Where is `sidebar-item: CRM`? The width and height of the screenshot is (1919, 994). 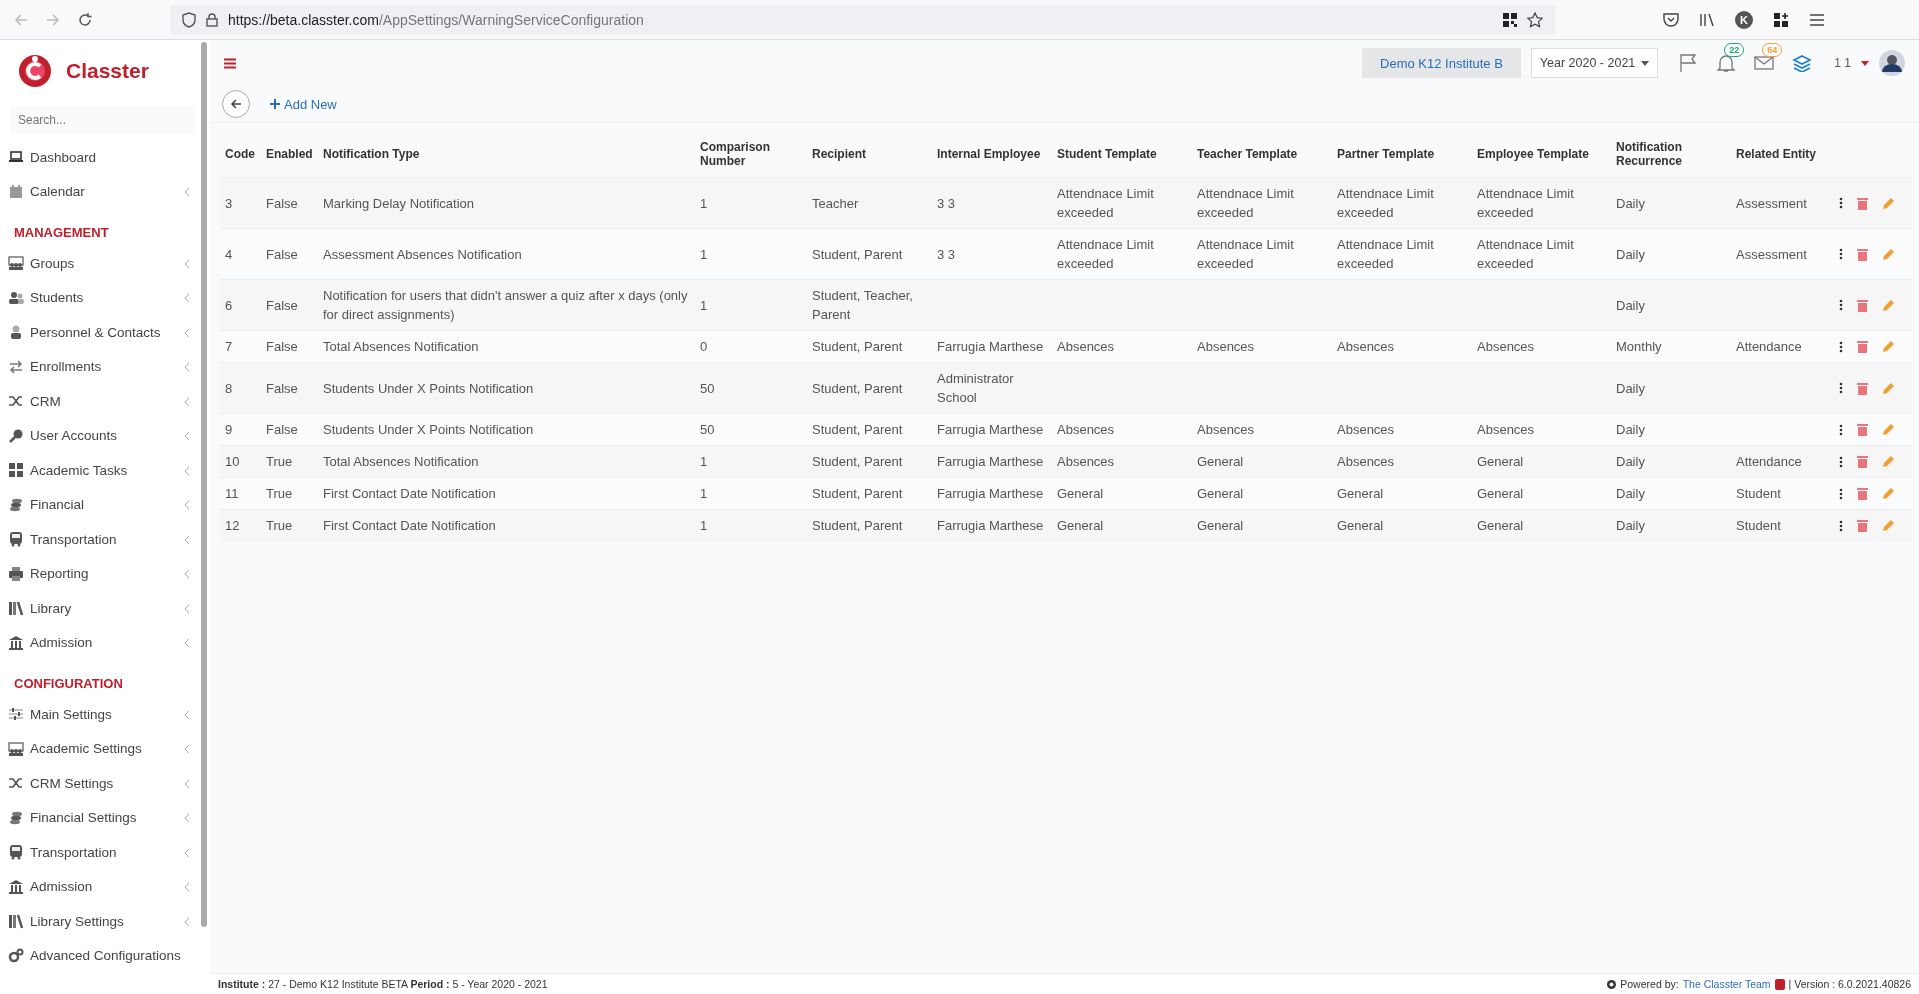
sidebar-item: CRM is located at coordinates (105, 401).